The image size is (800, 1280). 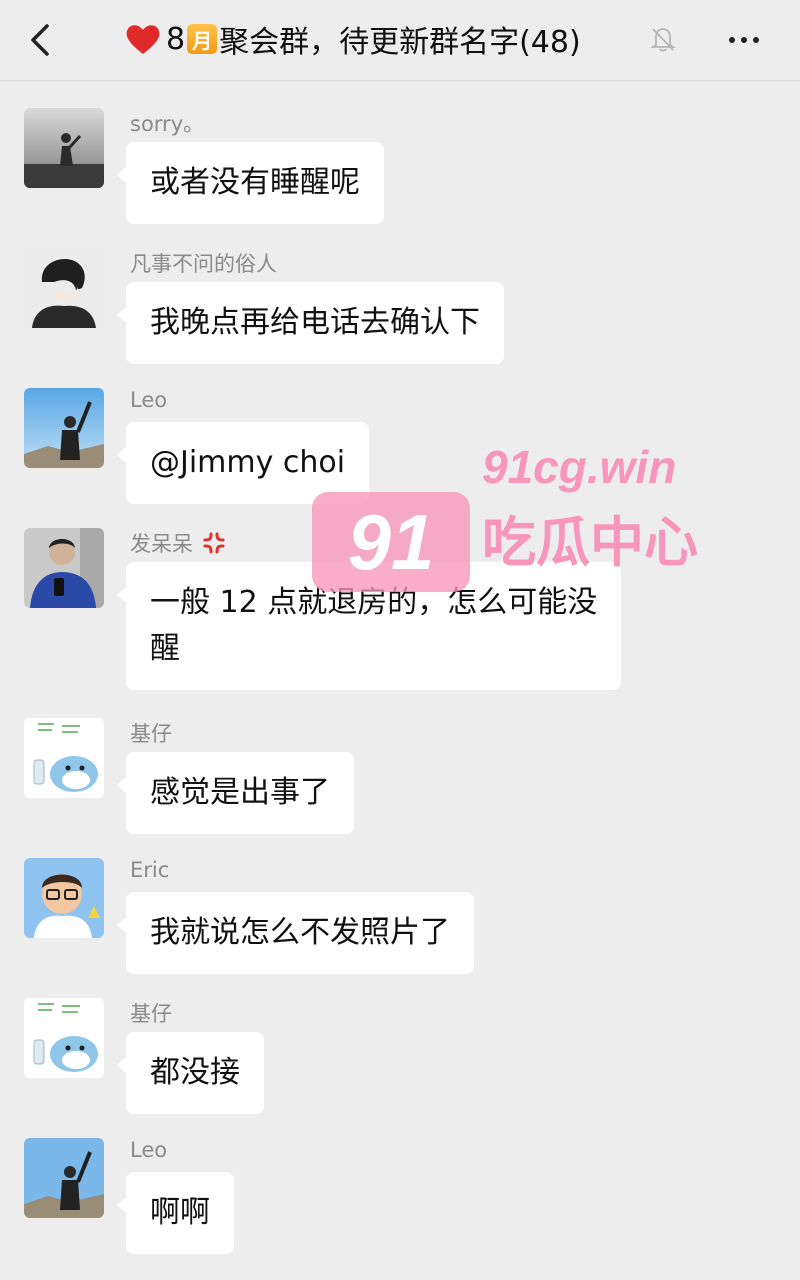 What do you see at coordinates (64, 568) in the screenshot?
I see `avatar-fadaidai` at bounding box center [64, 568].